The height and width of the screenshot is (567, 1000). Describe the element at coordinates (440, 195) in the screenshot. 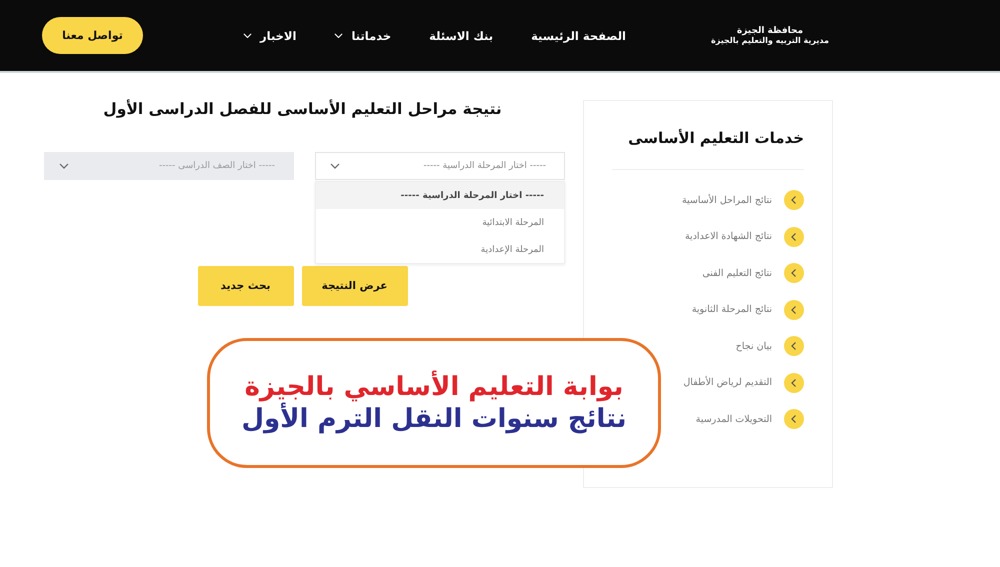

I see `dropdown-option: ----- اختار المرحلة الدراسية -----` at that location.